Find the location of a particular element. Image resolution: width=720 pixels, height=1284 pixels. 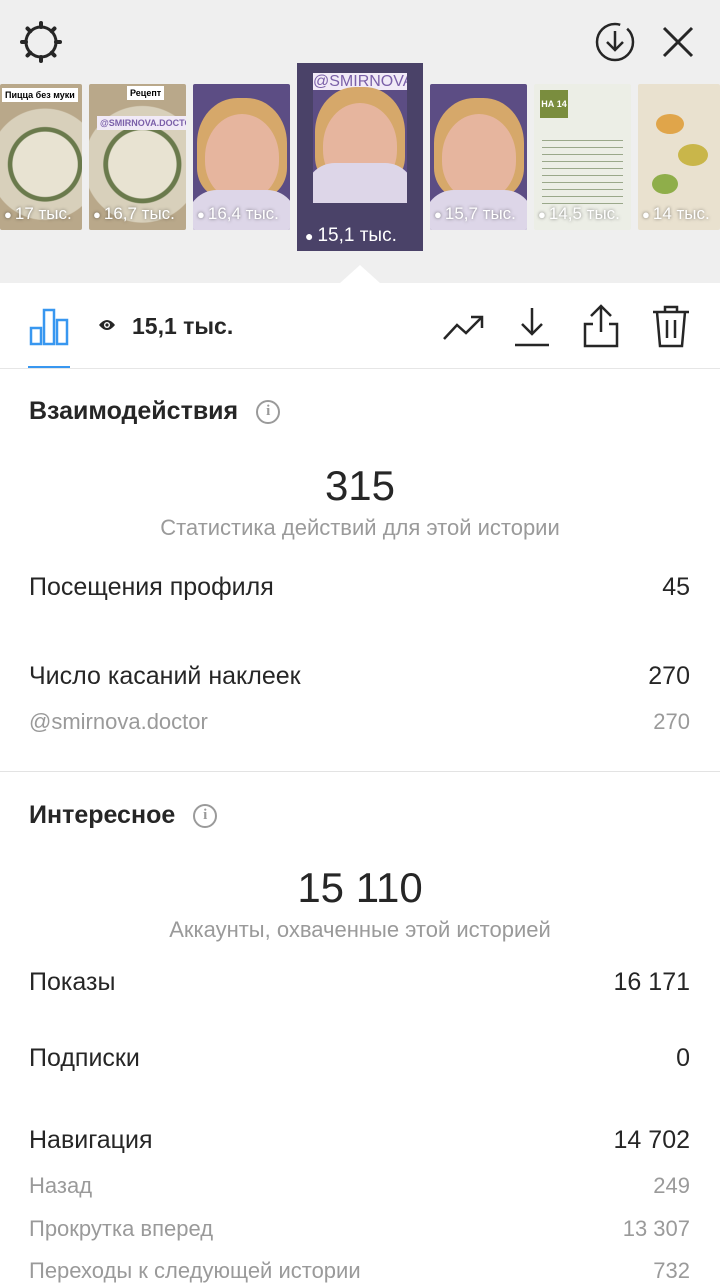

story-thumbnail: ● 16,4 тыс. is located at coordinates (241, 157).